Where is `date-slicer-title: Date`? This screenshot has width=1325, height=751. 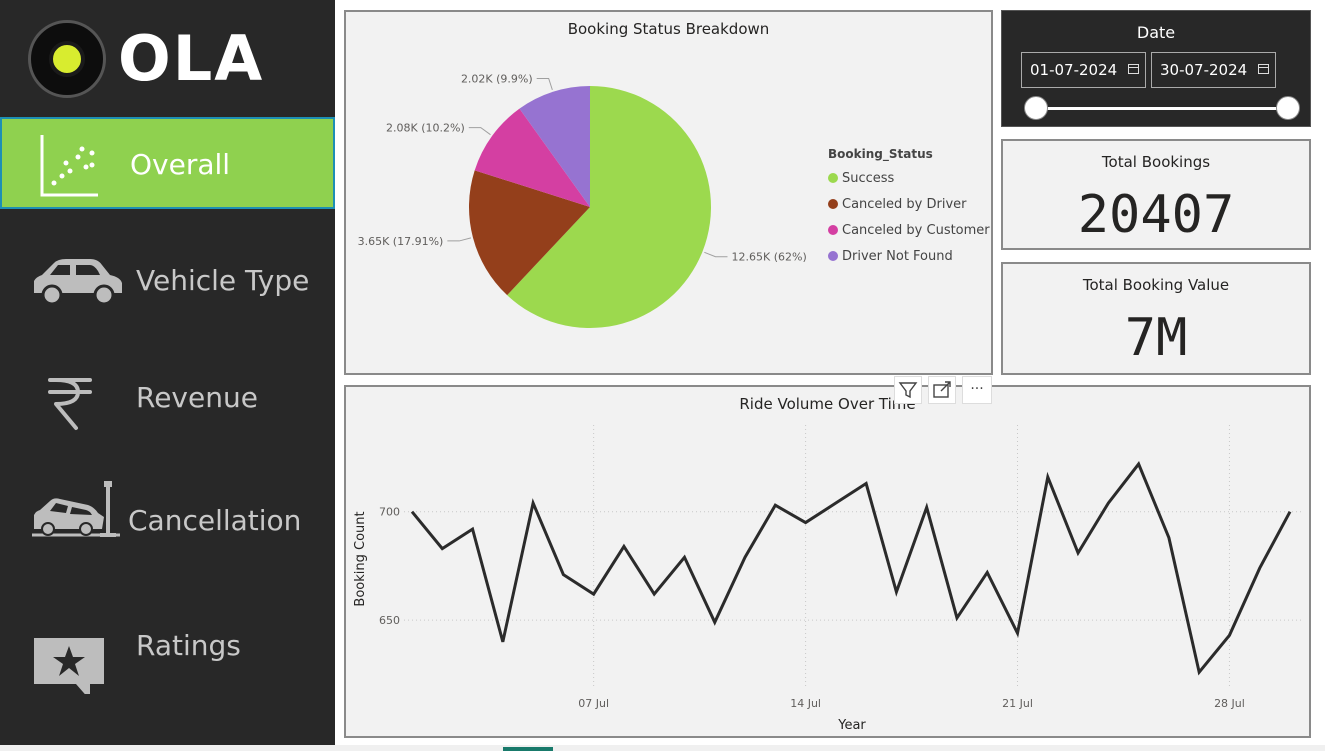
date-slicer-title: Date is located at coordinates (1156, 32).